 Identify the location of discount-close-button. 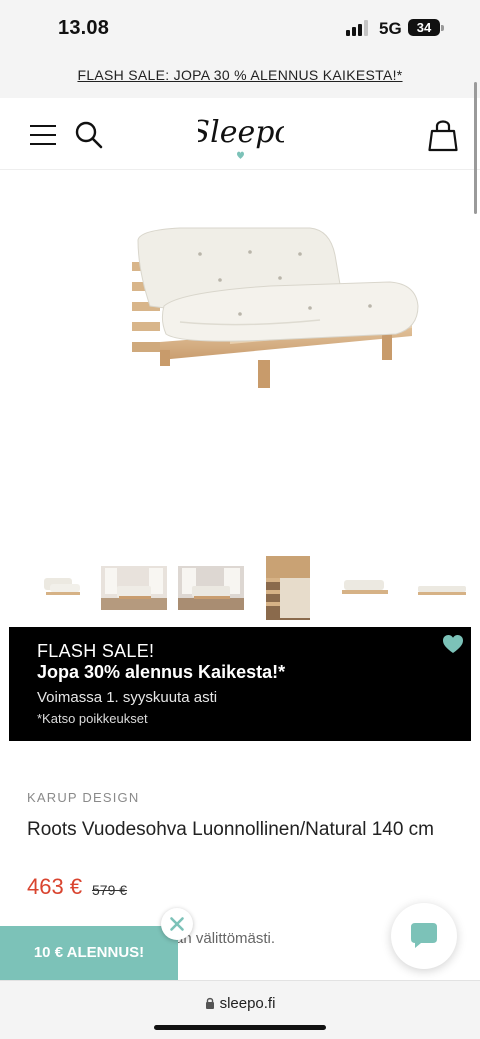
(177, 924).